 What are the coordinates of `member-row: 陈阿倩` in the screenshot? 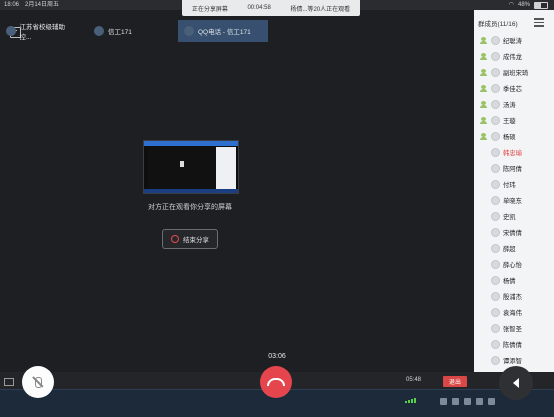 It's located at (514, 168).